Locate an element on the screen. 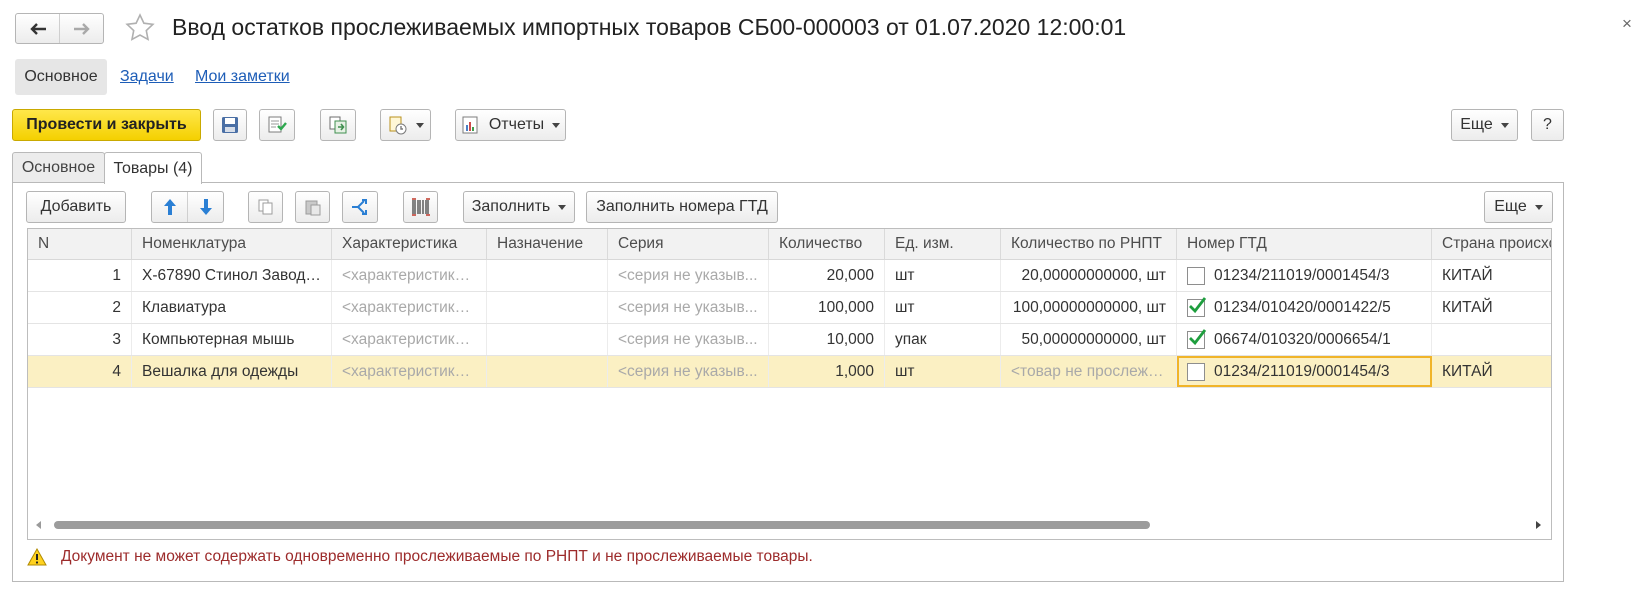 This screenshot has height=608, width=1634. add-row-button: Добавить is located at coordinates (76, 207).